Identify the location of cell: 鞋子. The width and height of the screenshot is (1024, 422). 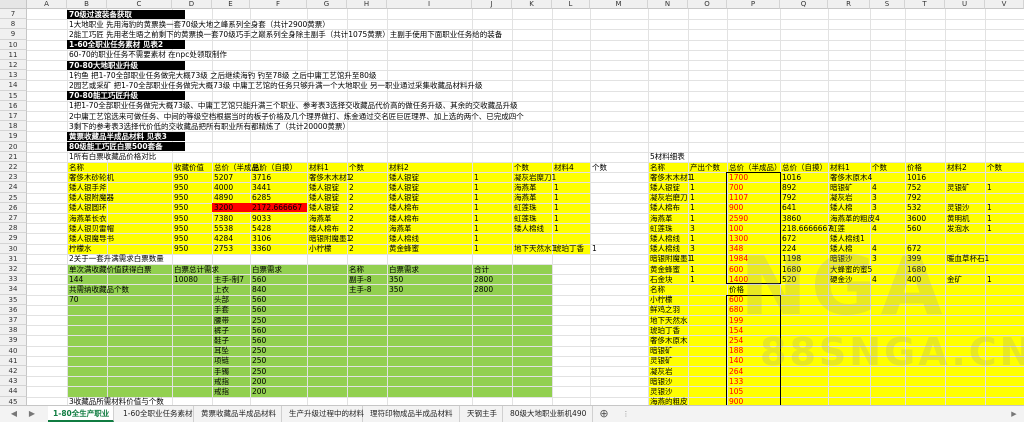
(220, 340).